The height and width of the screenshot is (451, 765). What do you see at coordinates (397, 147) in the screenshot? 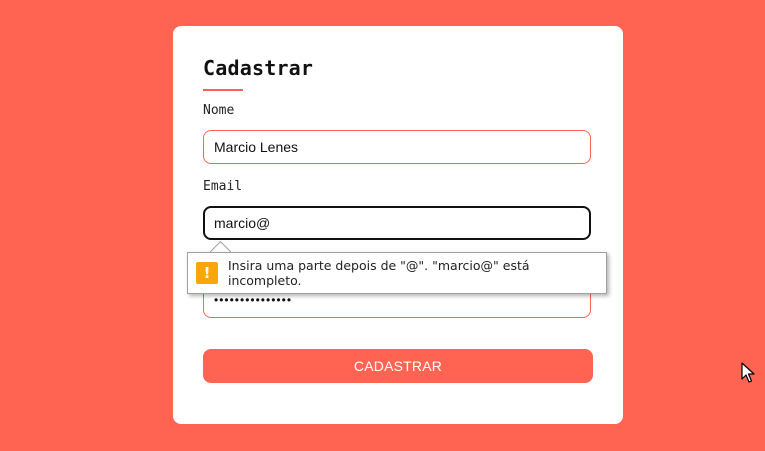
I see `name-input: Marcio Lenes` at bounding box center [397, 147].